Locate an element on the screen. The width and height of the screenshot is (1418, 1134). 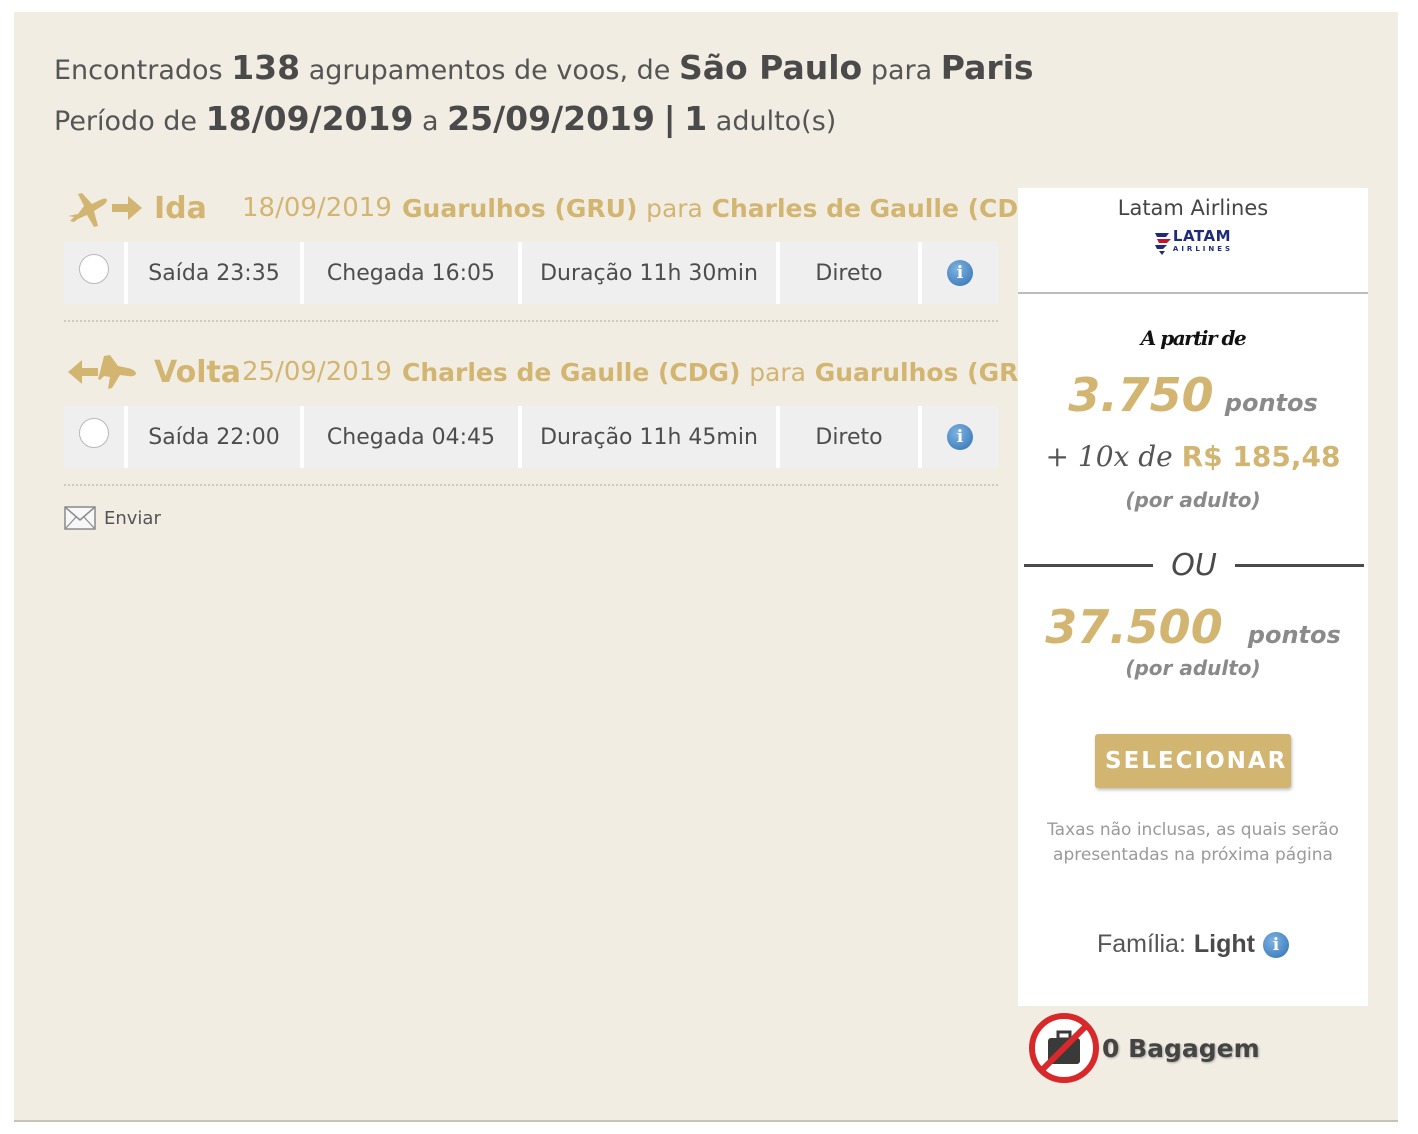
departure-time: Saída 23:35 is located at coordinates (216, 273).